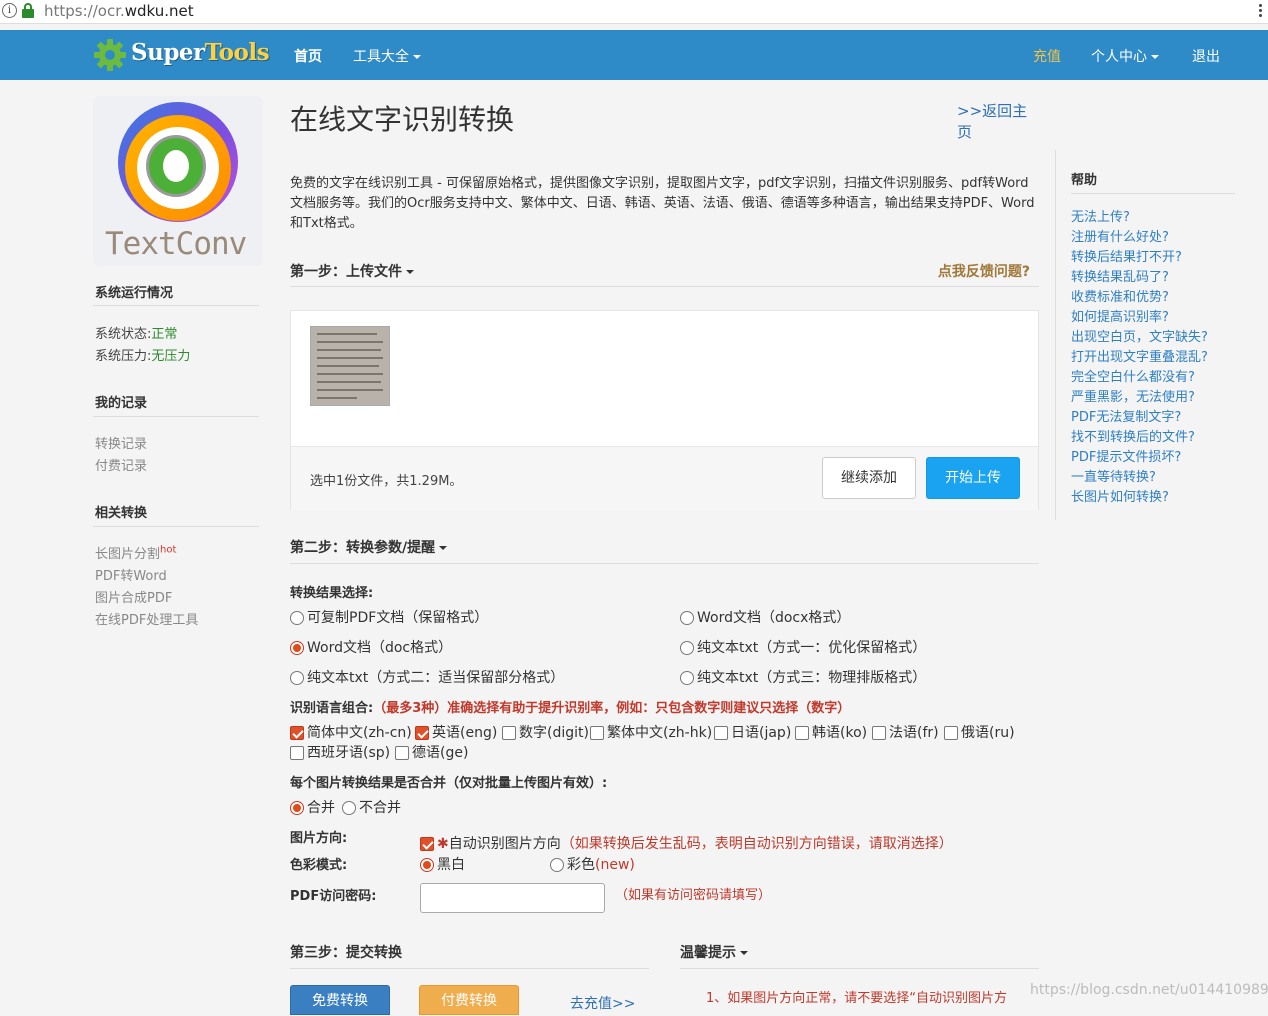 The height and width of the screenshot is (1016, 1268). I want to click on add-more-button: 继续添加, so click(869, 478).